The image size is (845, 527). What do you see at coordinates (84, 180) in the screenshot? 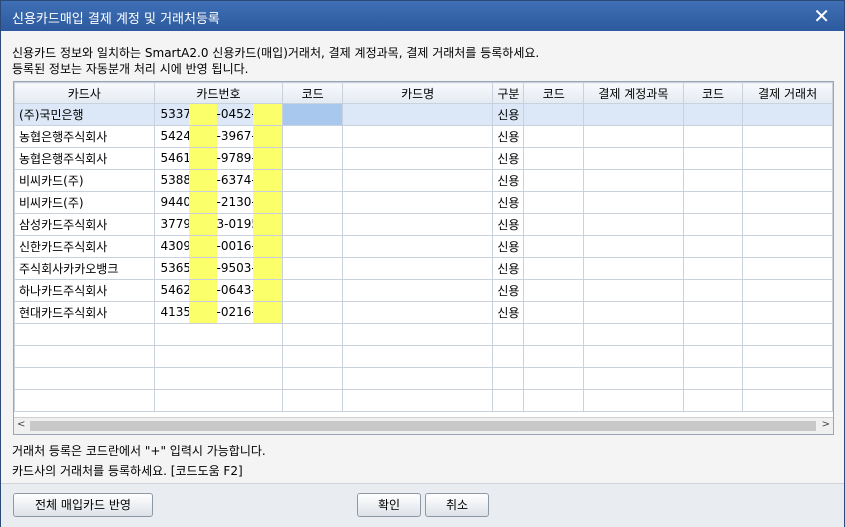
I see `card-company-cell: 비씨카드(주)` at bounding box center [84, 180].